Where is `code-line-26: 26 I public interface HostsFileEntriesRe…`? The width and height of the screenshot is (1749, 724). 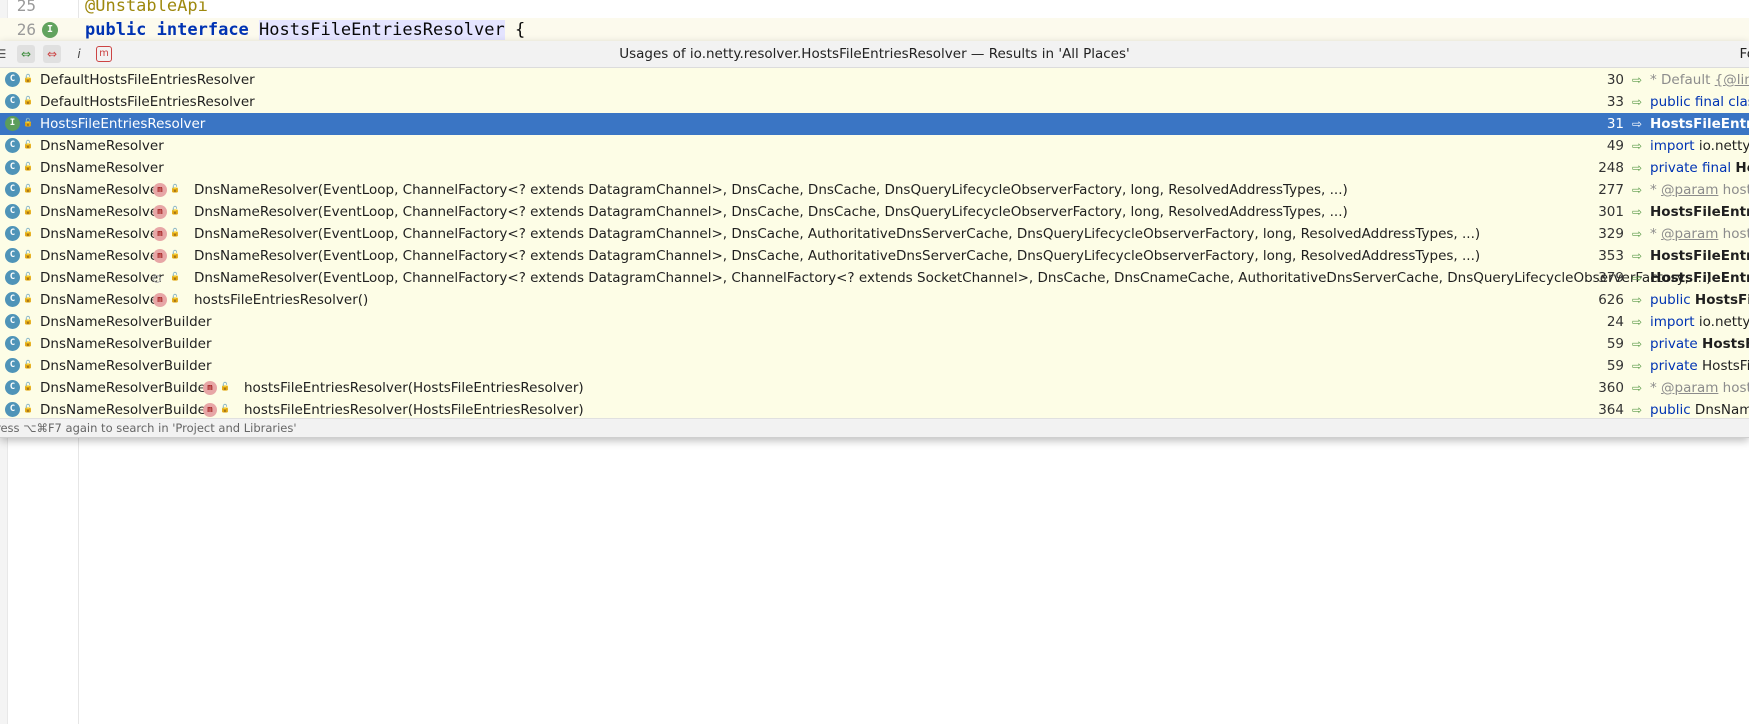 code-line-26: 26 I public interface HostsFileEntriesRe… is located at coordinates (874, 30).